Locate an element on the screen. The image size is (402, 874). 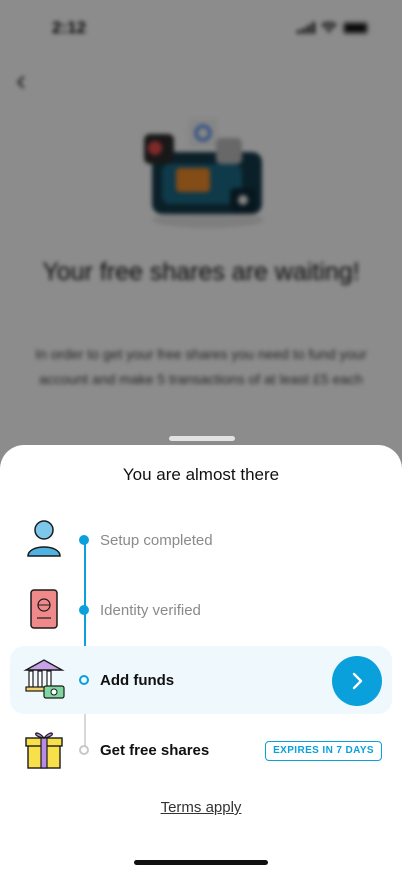
step-identity-verified: Identity verified is located at coordinates (201, 610).